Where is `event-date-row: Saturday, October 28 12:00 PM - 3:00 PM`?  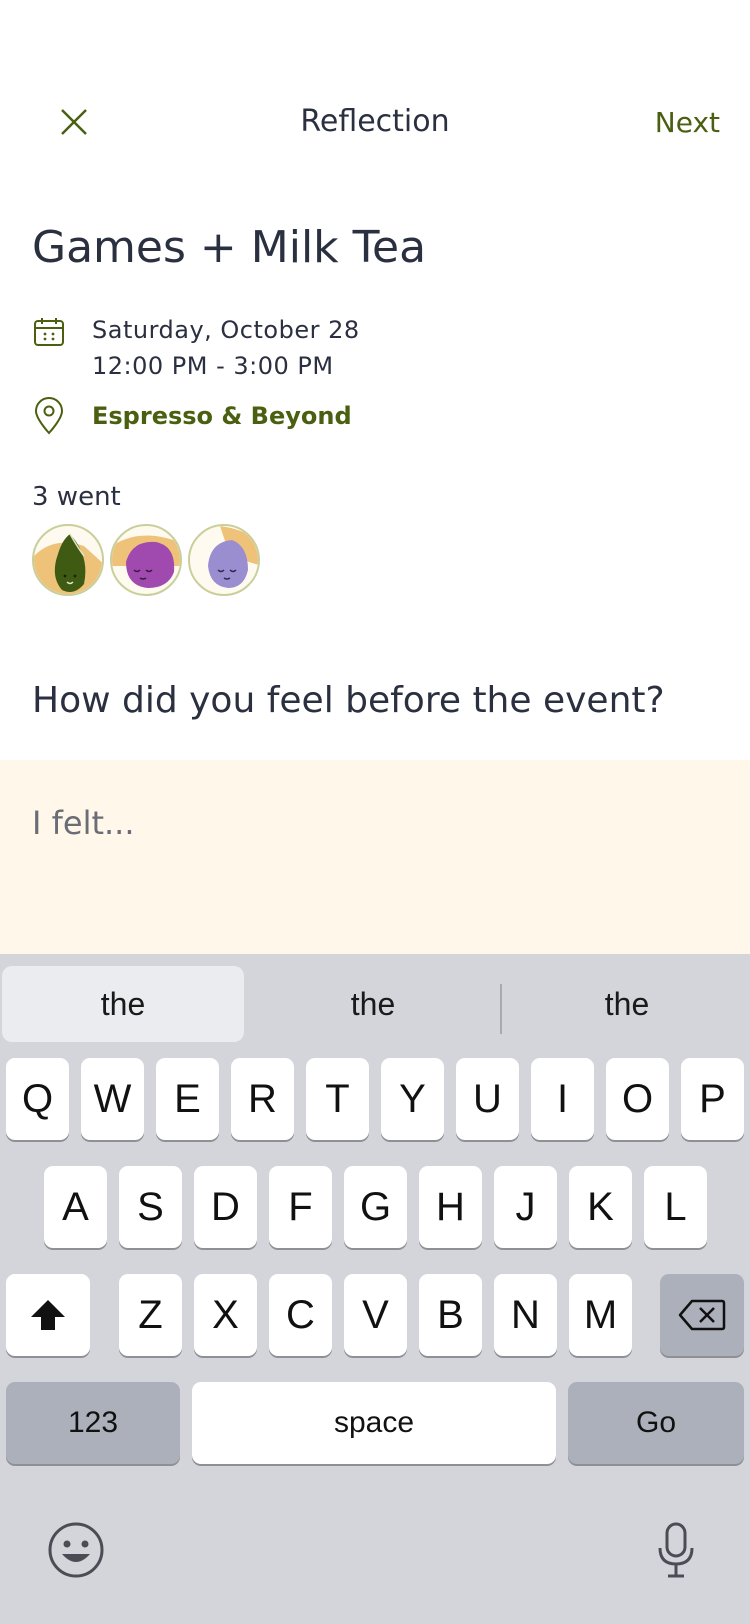
event-date-row: Saturday, October 28 12:00 PM - 3:00 PM is located at coordinates (196, 348).